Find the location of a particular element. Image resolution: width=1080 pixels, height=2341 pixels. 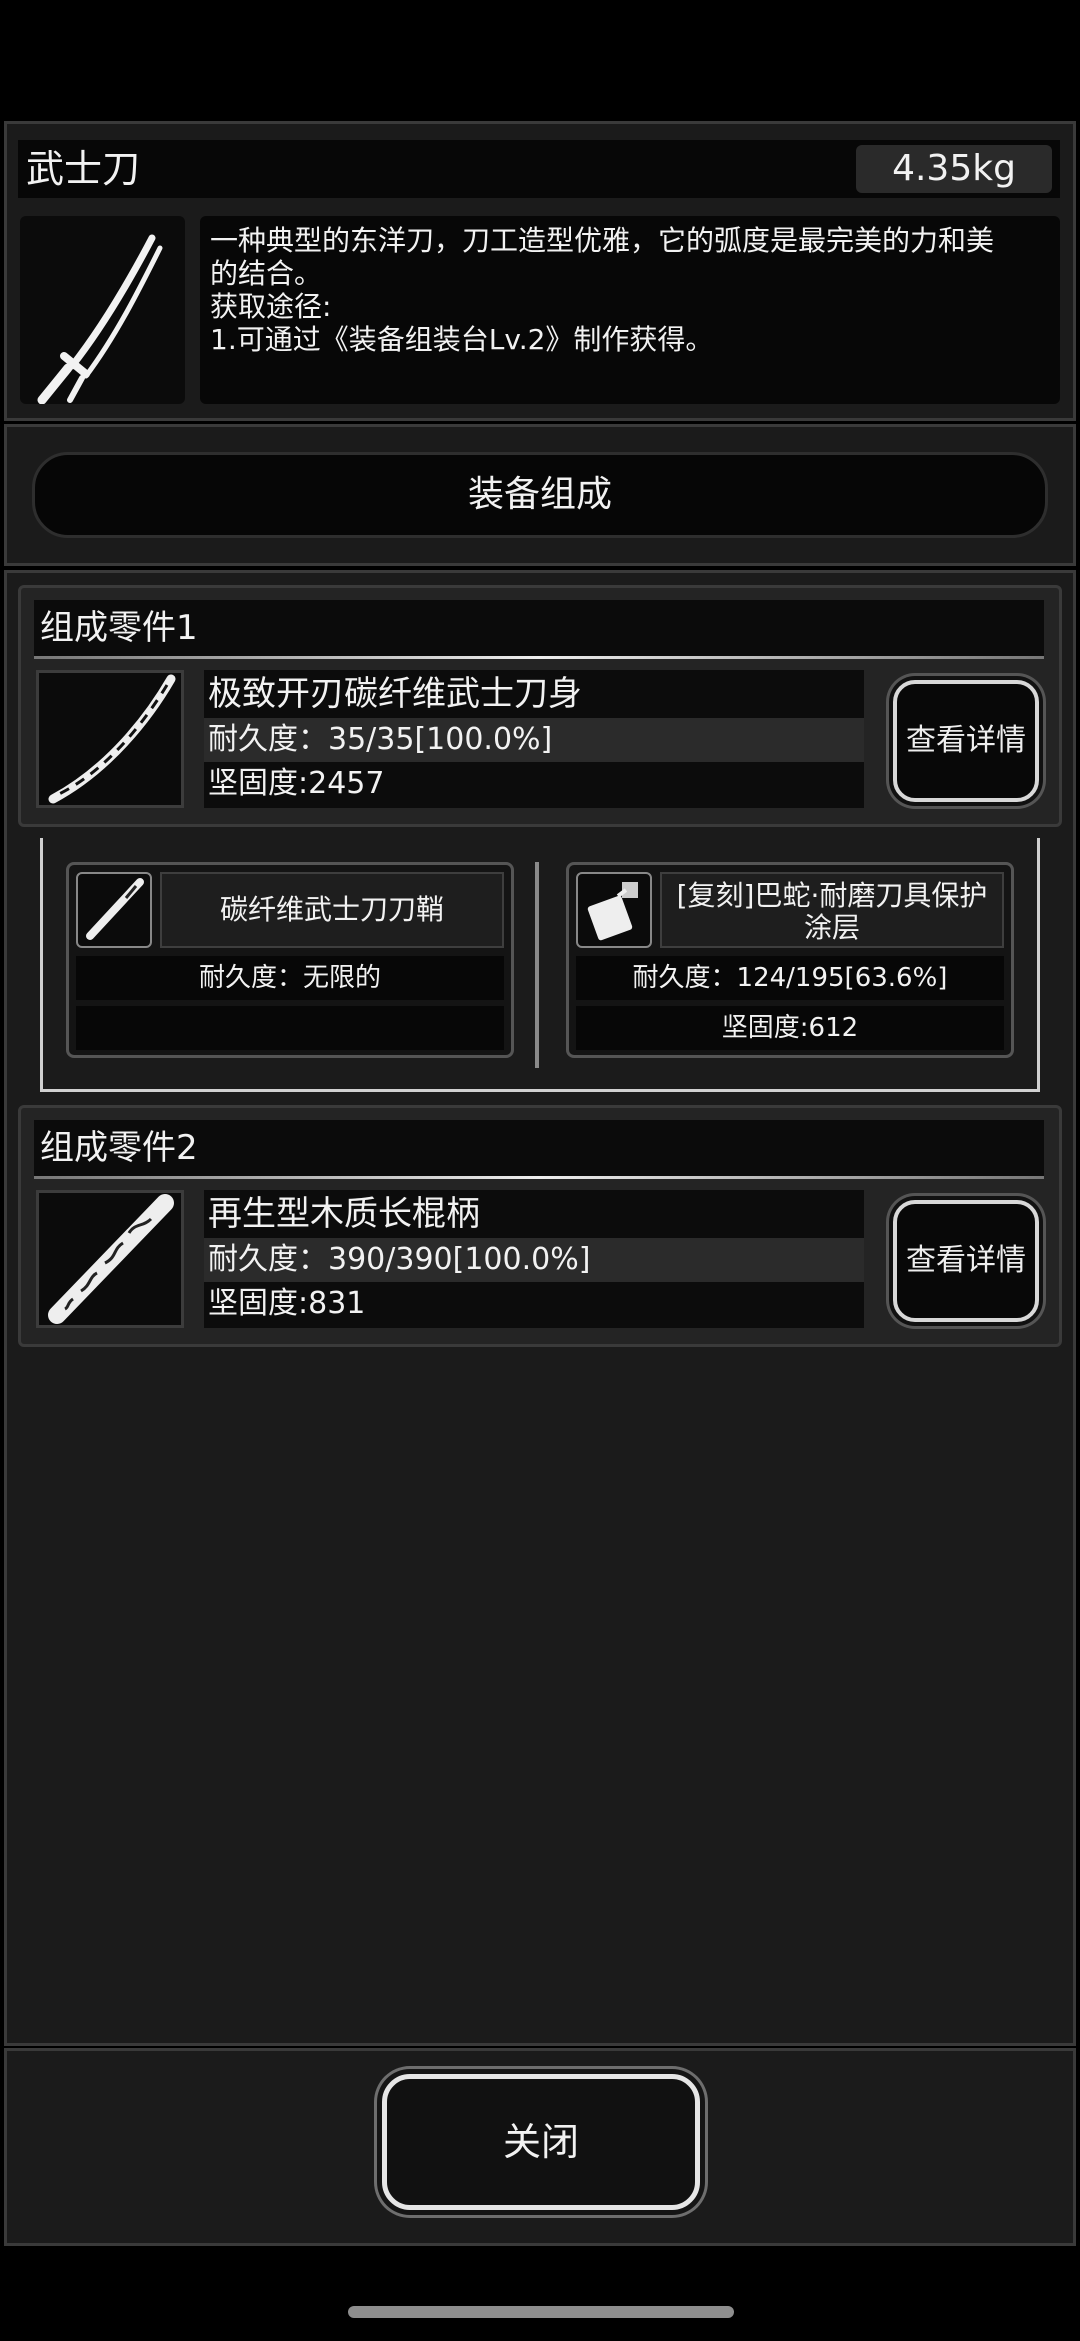

sub-component-hardness is located at coordinates (290, 1028).